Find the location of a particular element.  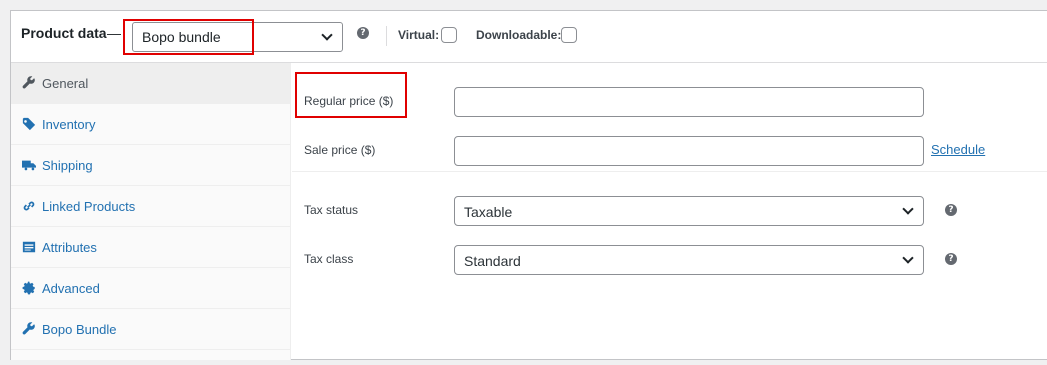

truck-icon is located at coordinates (29, 165).